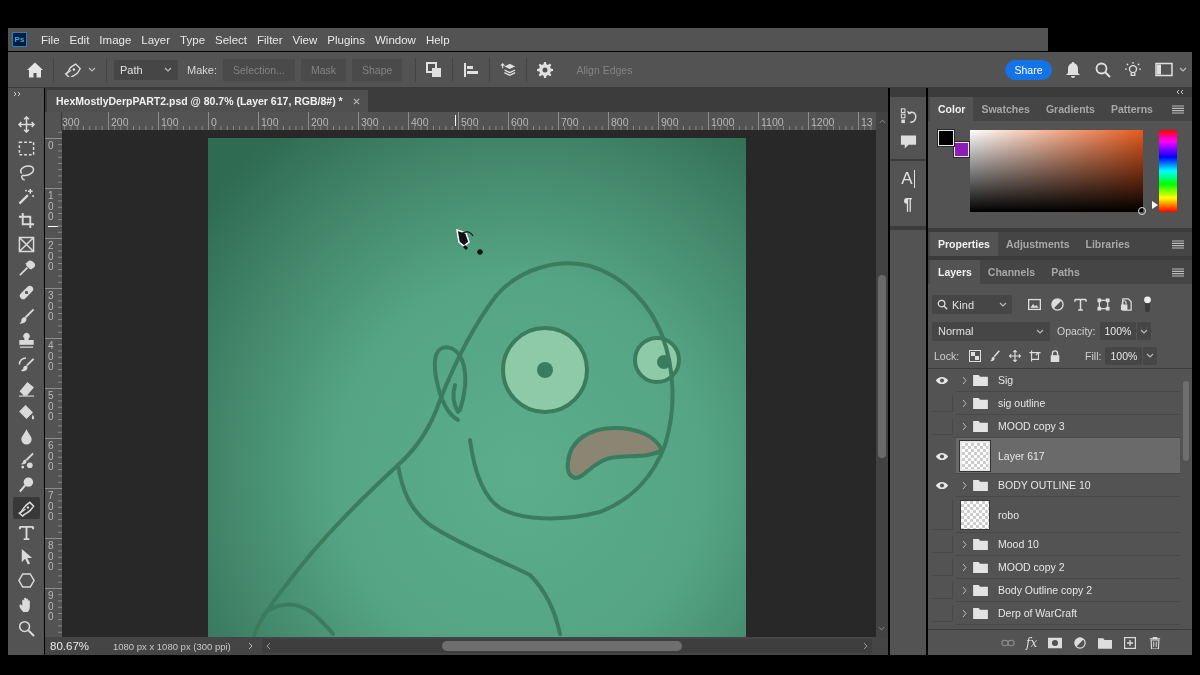 The image size is (1200, 675). I want to click on menu-item: File, so click(50, 39).